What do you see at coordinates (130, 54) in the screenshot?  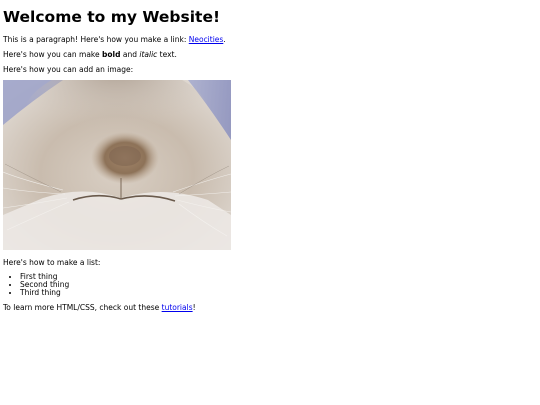 I see `formatting-middle: and` at bounding box center [130, 54].